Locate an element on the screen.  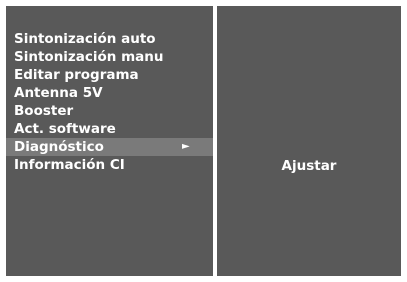
menu-item-sintonizacion-auto: Sintonización auto is located at coordinates (109, 39).